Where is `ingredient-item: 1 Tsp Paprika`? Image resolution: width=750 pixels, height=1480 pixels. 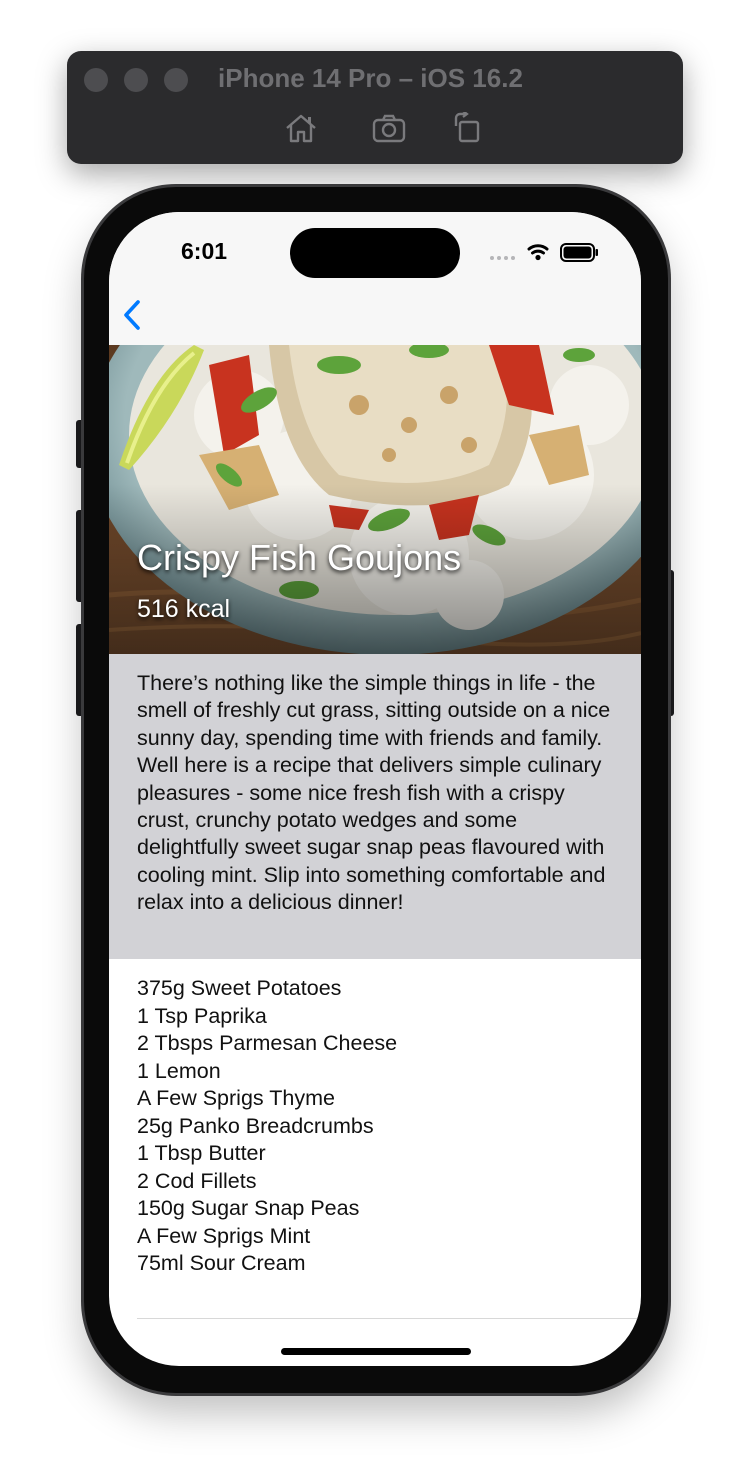
ingredient-item: 1 Tsp Paprika is located at coordinates (202, 1015).